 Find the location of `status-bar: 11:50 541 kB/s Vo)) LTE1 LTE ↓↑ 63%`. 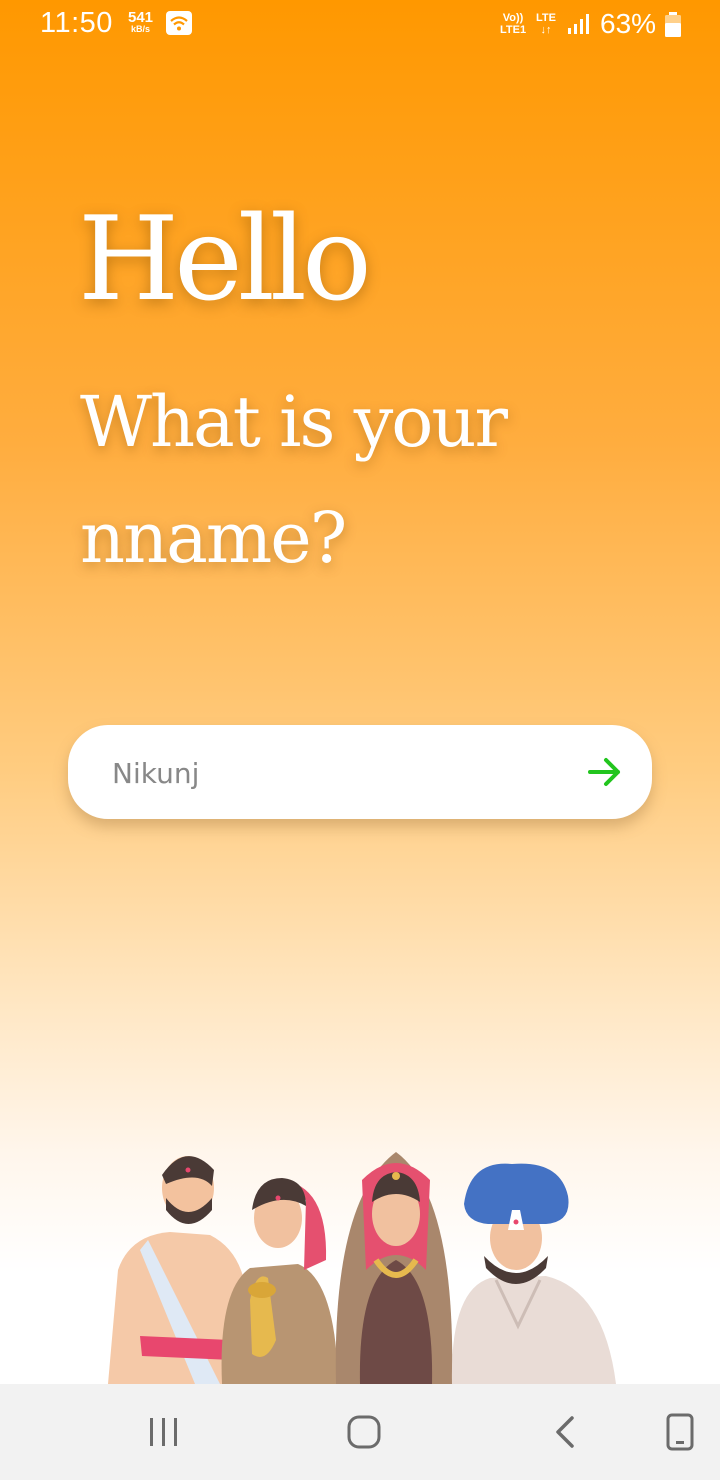

status-bar: 11:50 541 kB/s Vo)) LTE1 LTE ↓↑ 63% is located at coordinates (360, 26).